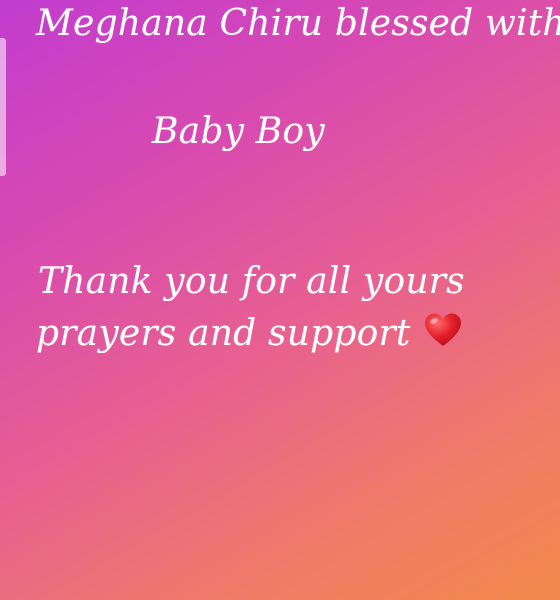 The width and height of the screenshot is (560, 600). Describe the element at coordinates (3, 107) in the screenshot. I see `story-side-handle` at that location.